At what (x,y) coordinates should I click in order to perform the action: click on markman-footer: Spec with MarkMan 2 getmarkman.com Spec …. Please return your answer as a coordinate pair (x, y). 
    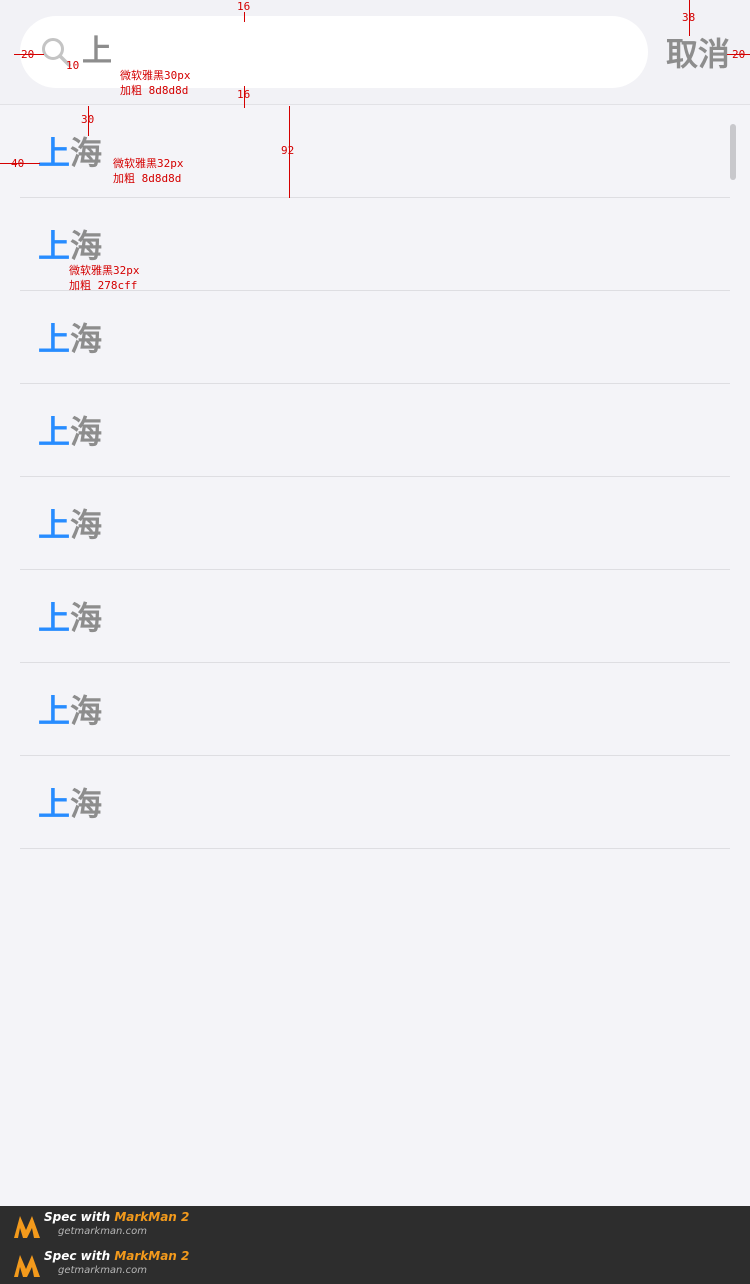
    Looking at the image, I should click on (375, 1245).